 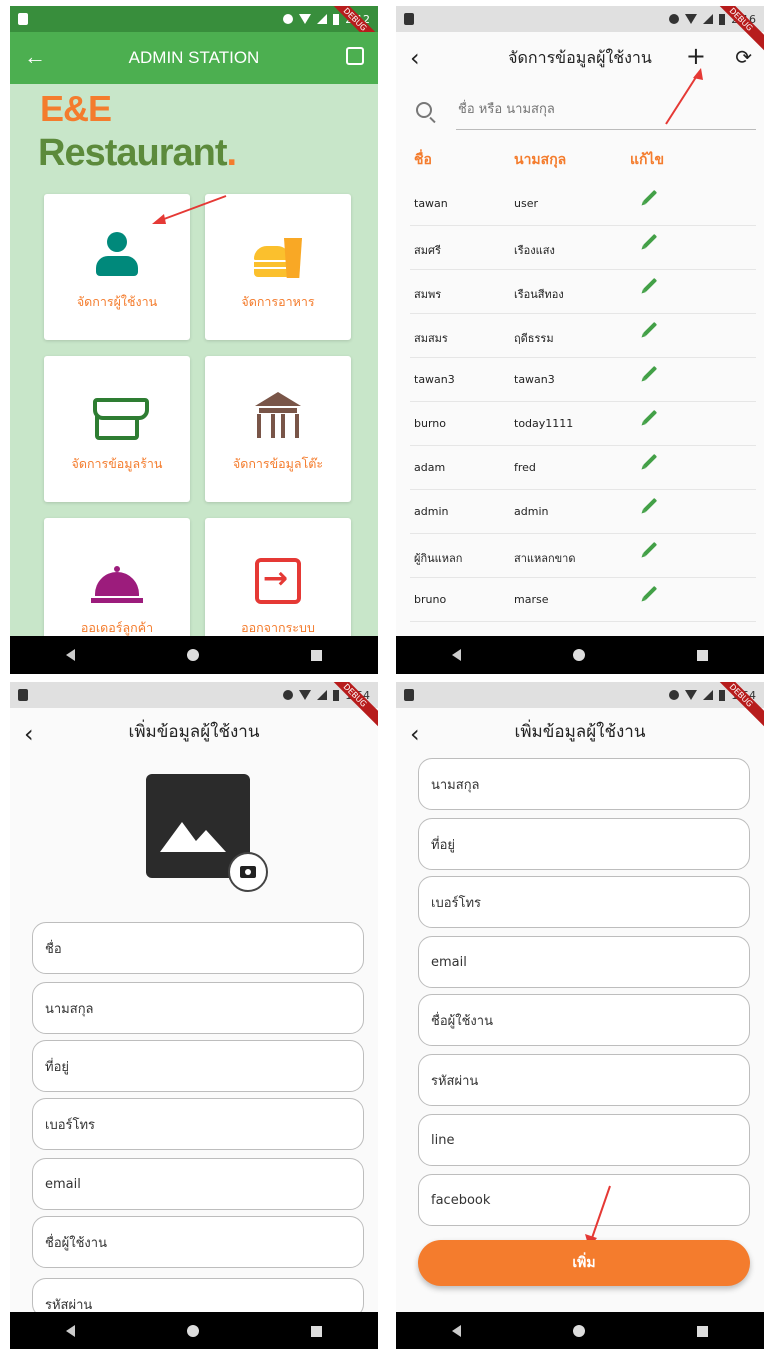 What do you see at coordinates (583, 556) in the screenshot?
I see `table-row: ผู้กินแหลก สาแหลกขาด` at bounding box center [583, 556].